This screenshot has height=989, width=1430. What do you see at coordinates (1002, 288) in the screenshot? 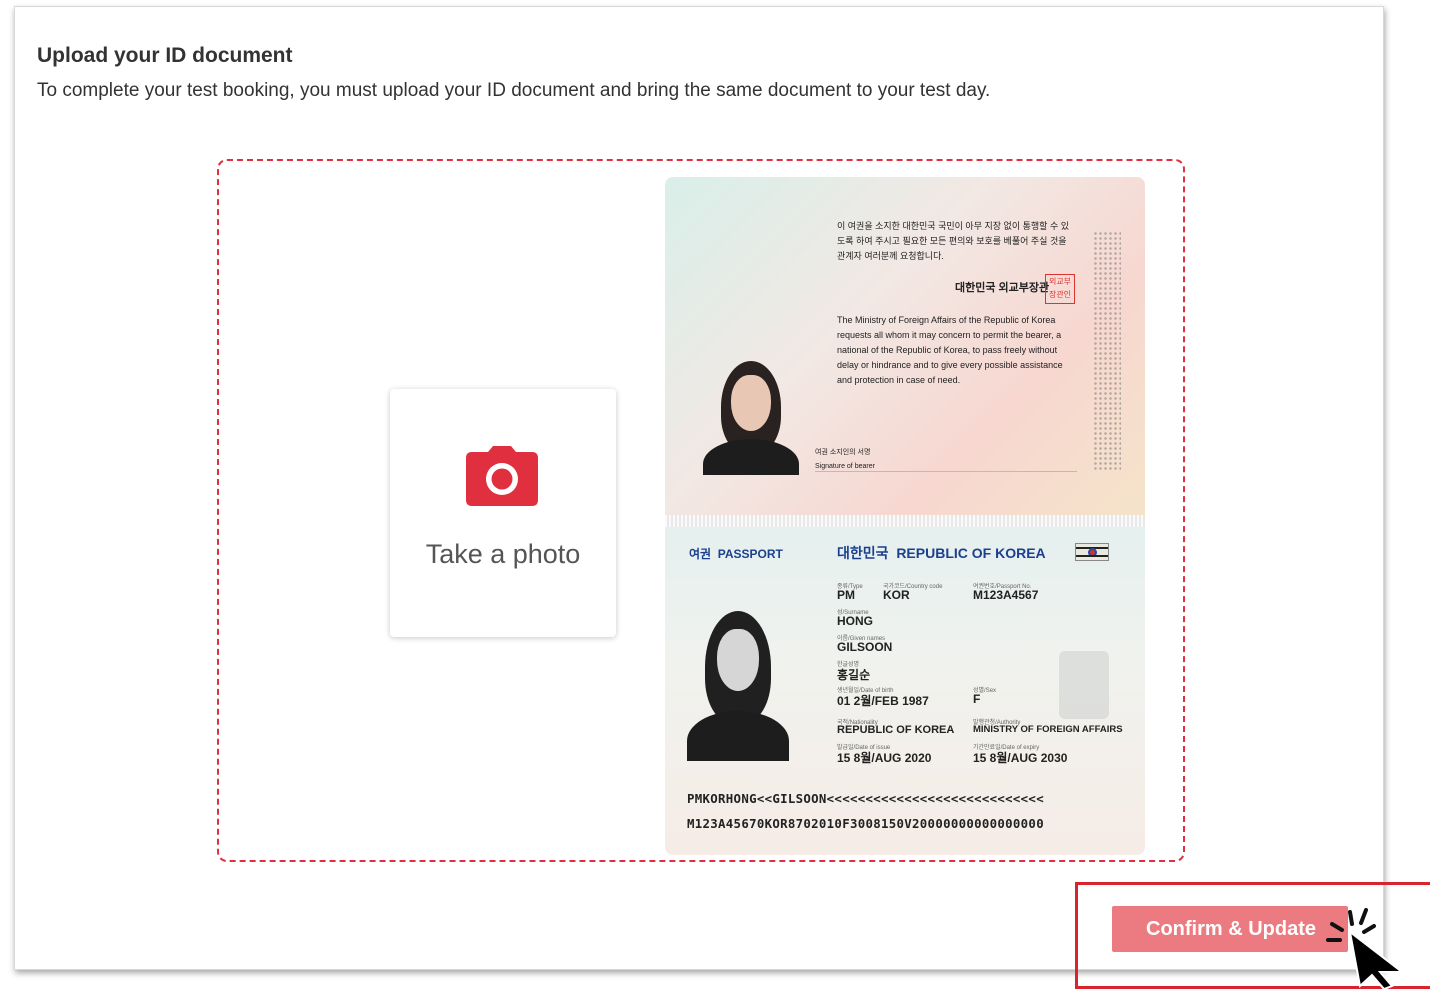
I see `passport-minister: 대한민국 외교부장관` at bounding box center [1002, 288].